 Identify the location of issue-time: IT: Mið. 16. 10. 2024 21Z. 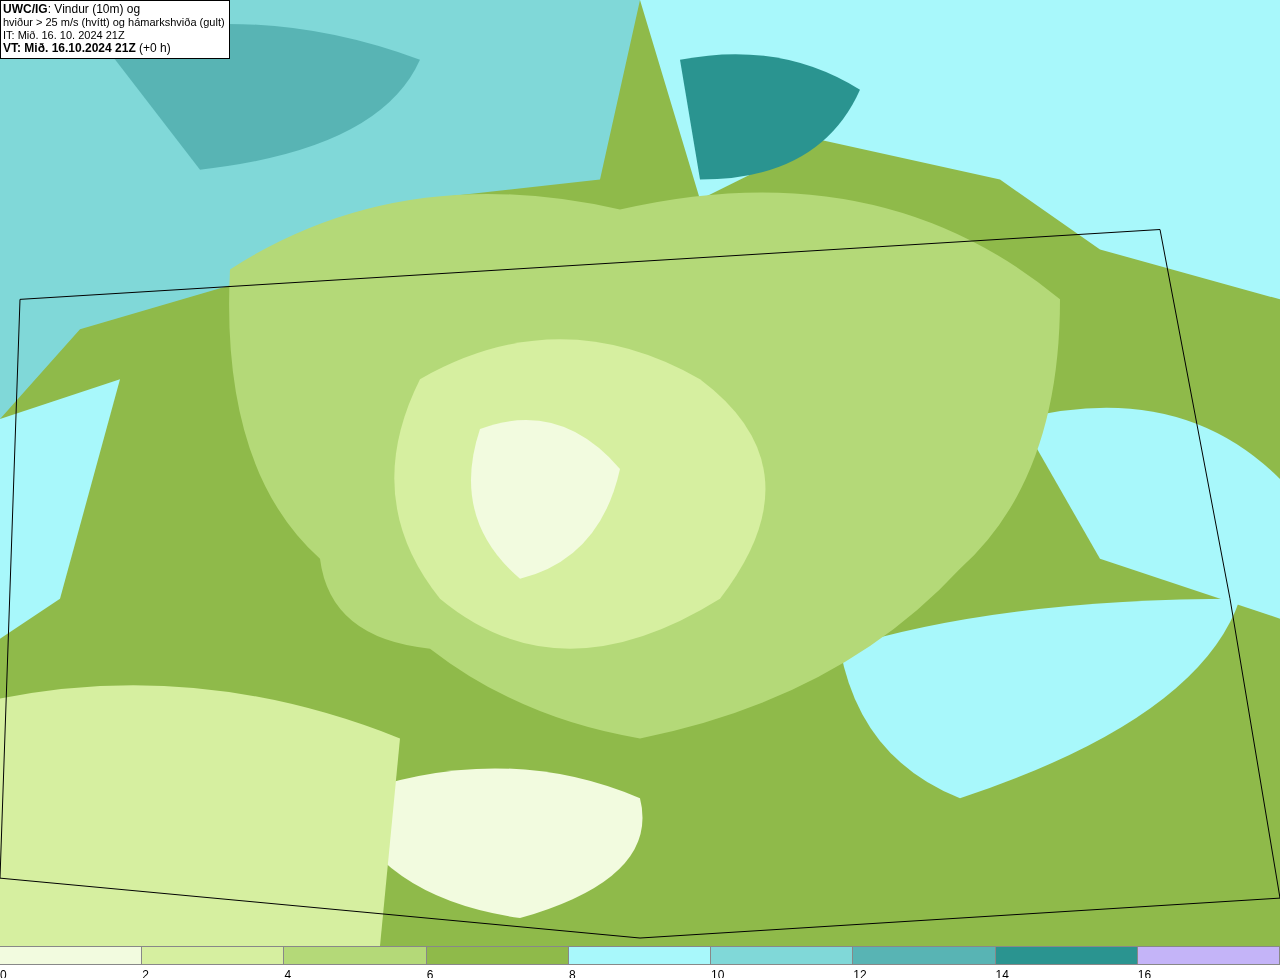
(64, 35).